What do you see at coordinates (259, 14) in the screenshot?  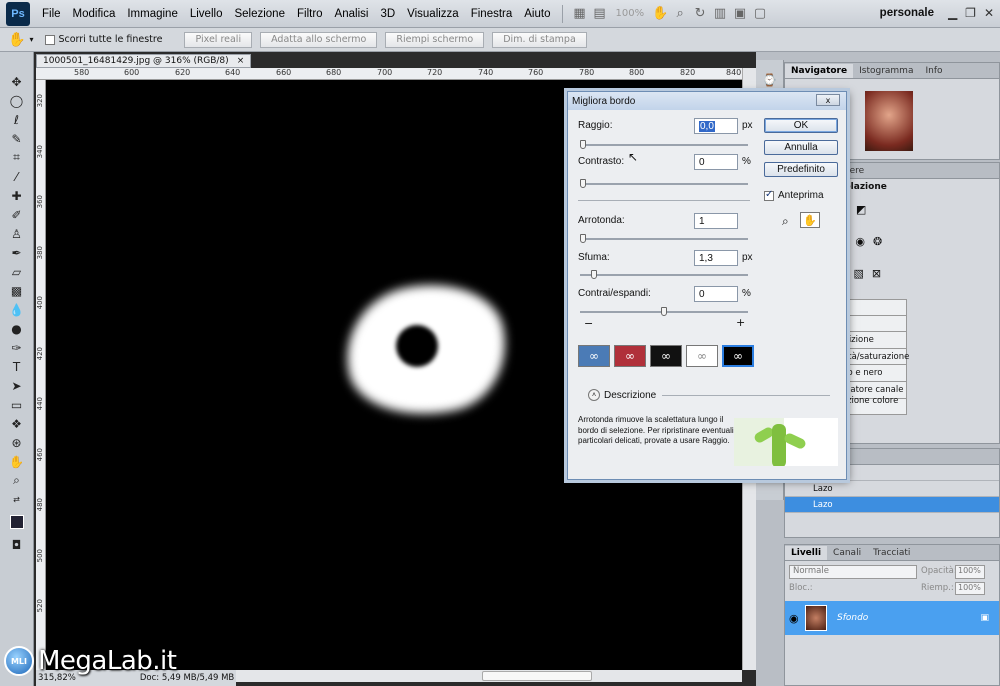 I see `menu-selezione: Selezione` at bounding box center [259, 14].